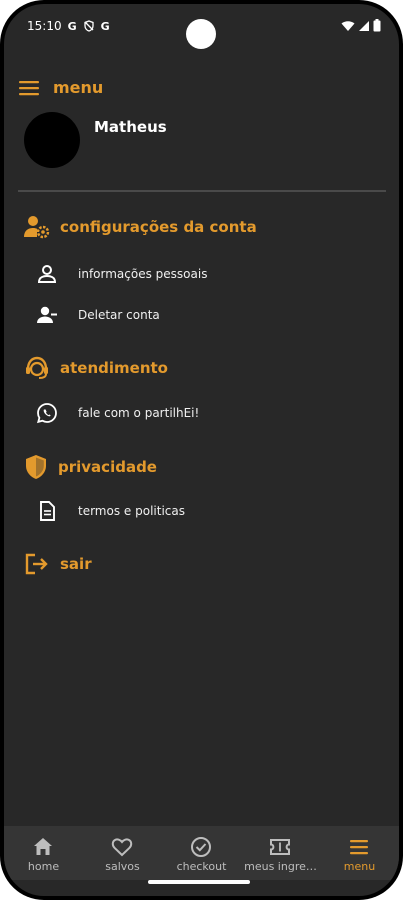 Image resolution: width=403 pixels, height=900 pixels. What do you see at coordinates (143, 274) in the screenshot?
I see `menu-item-label: informações pessoais` at bounding box center [143, 274].